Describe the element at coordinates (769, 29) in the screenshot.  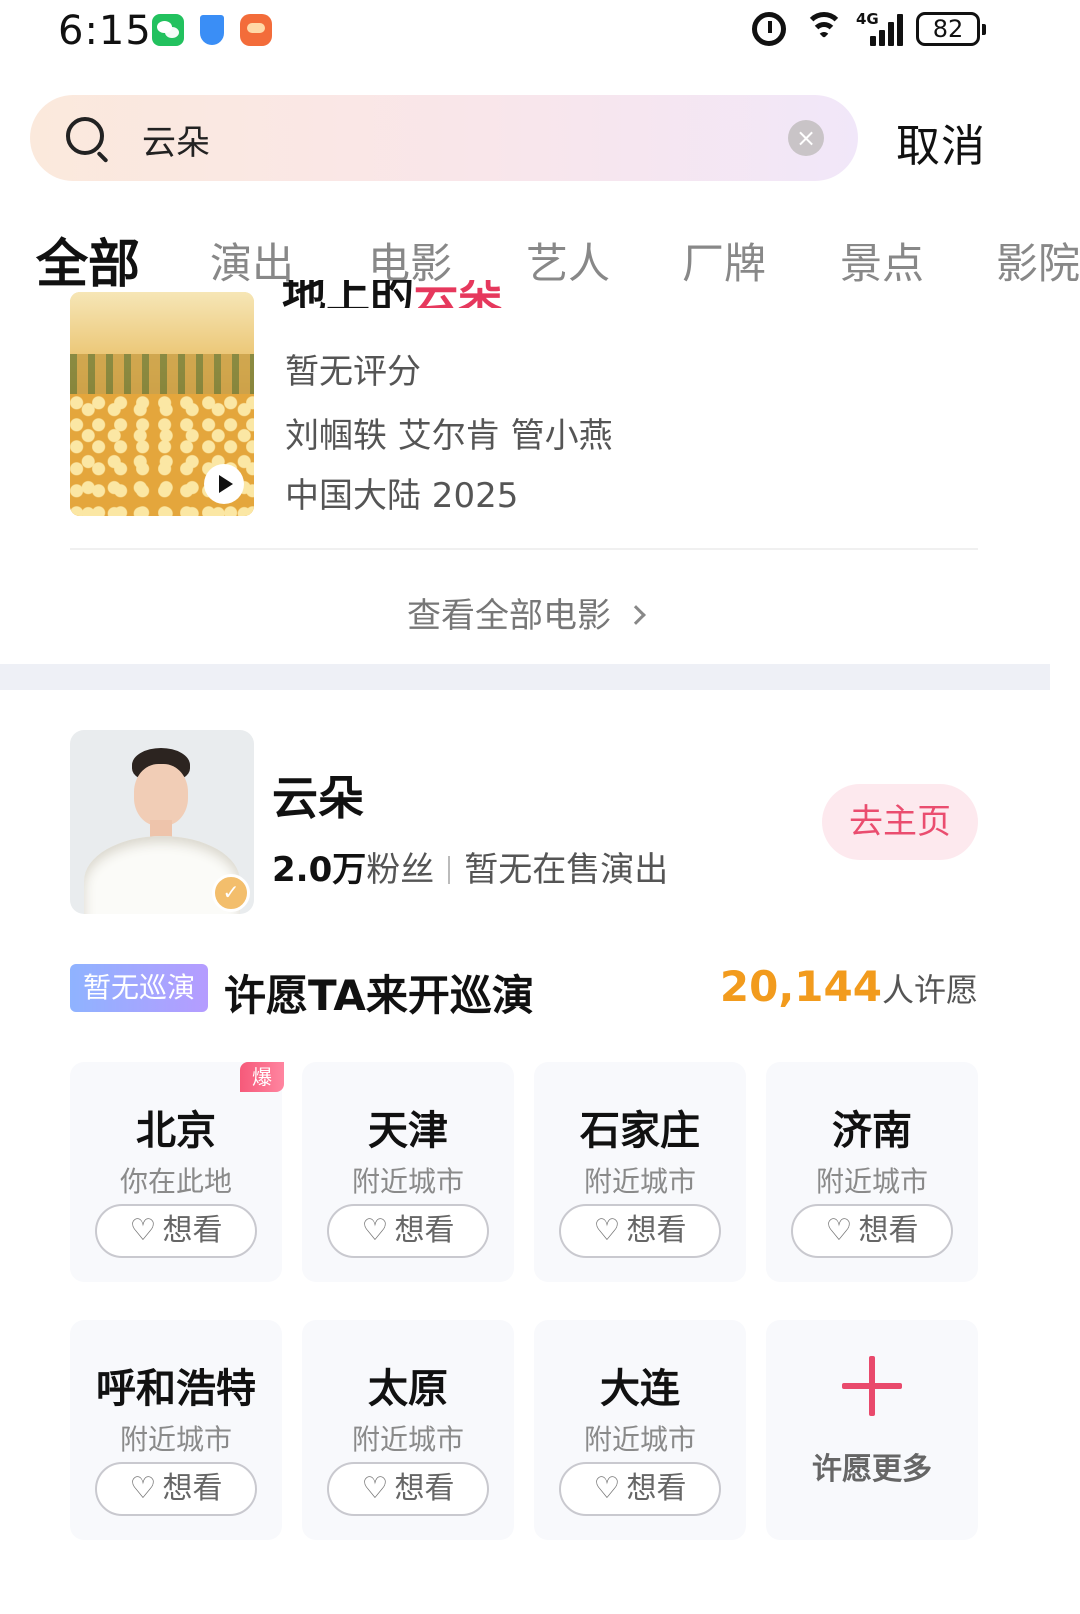
I see `alarm-icon` at that location.